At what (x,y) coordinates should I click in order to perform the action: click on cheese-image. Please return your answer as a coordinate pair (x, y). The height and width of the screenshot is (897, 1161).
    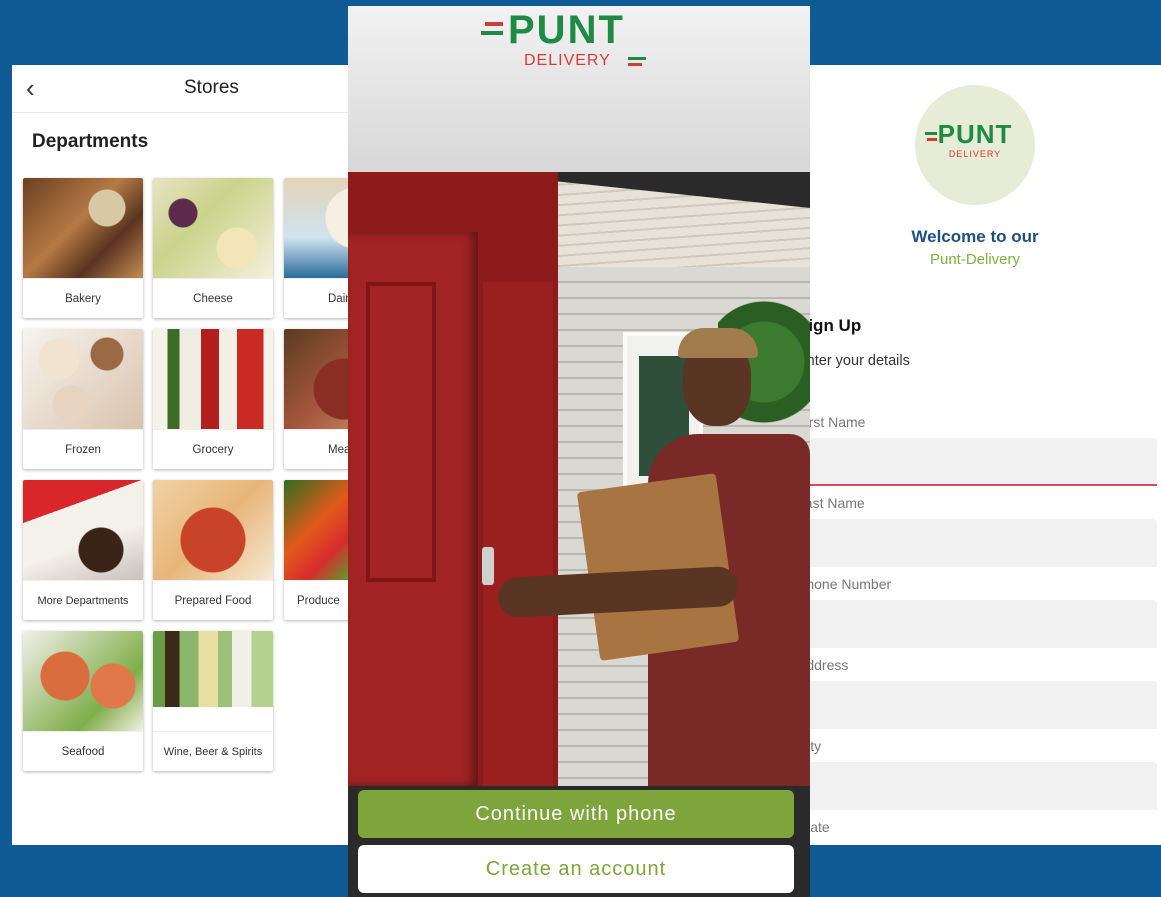
    Looking at the image, I should click on (213, 228).